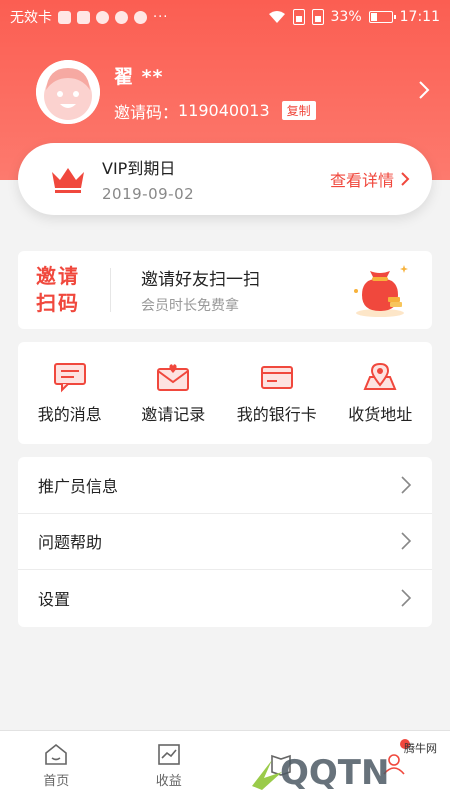 The width and height of the screenshot is (450, 800). What do you see at coordinates (56, 765) in the screenshot?
I see `nav-home: 首页` at bounding box center [56, 765].